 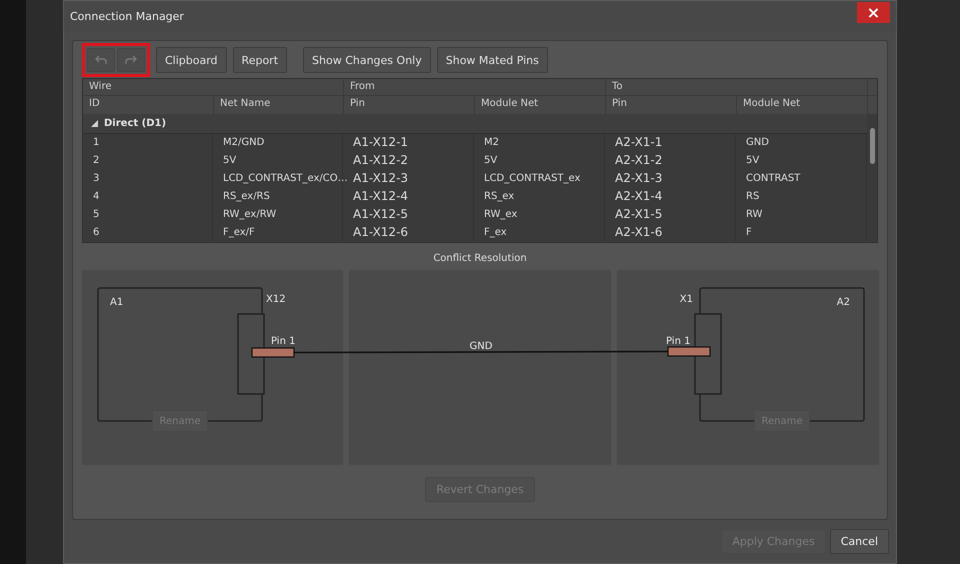 What do you see at coordinates (131, 60) in the screenshot?
I see `redo-icon` at bounding box center [131, 60].